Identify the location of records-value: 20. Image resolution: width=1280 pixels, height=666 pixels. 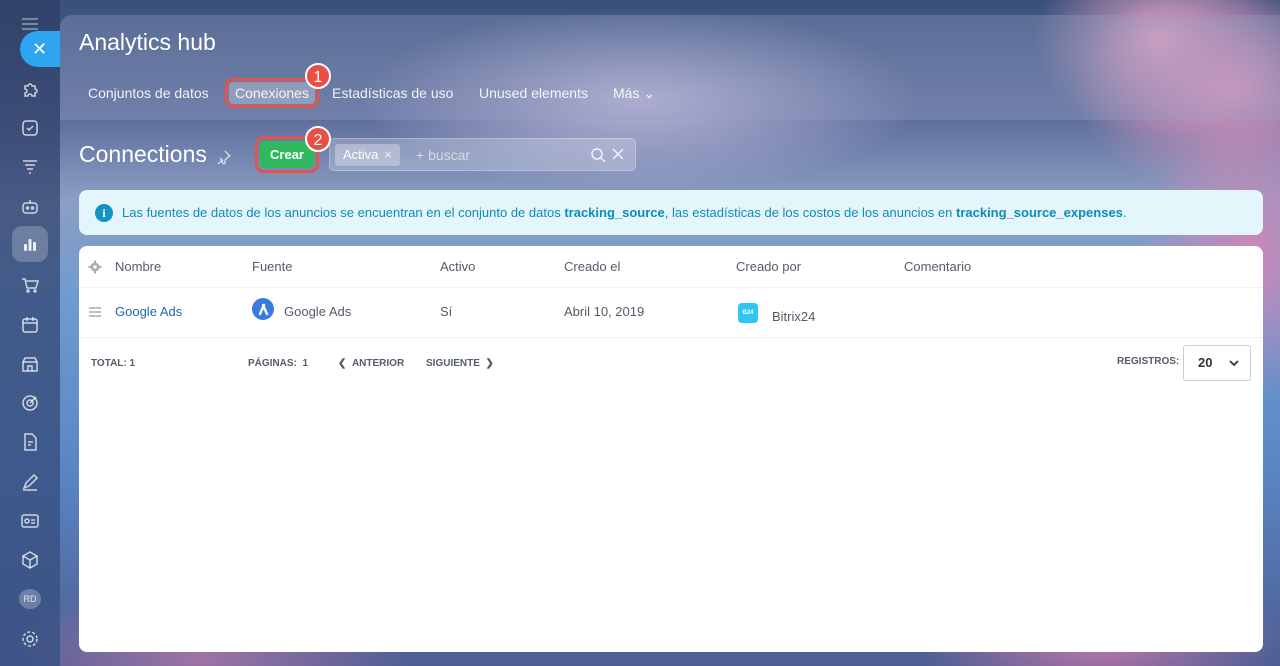
(1205, 362).